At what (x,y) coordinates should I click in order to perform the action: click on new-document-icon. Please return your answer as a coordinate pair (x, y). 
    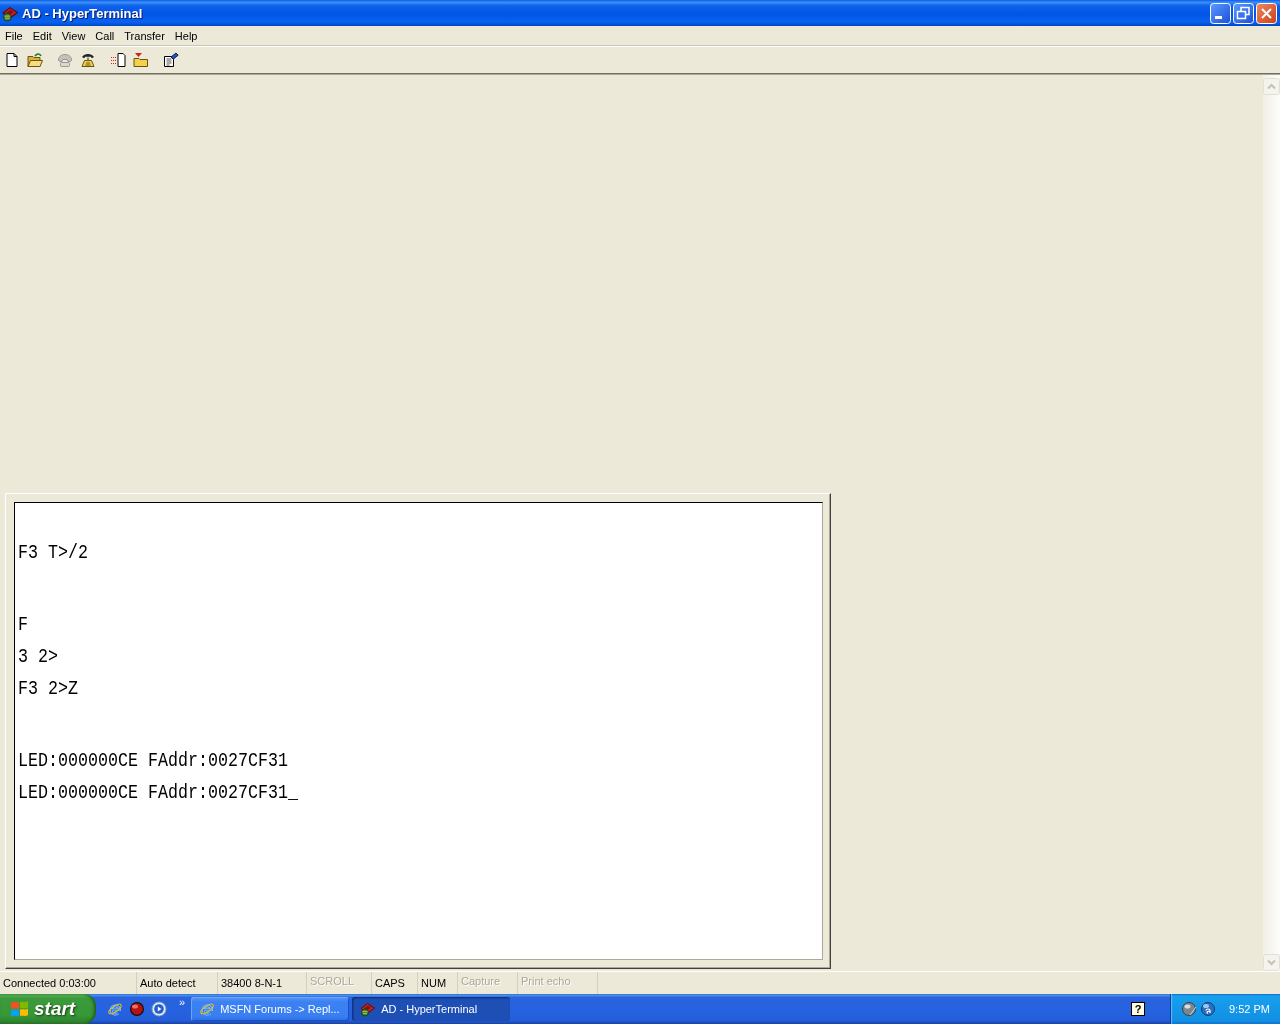
    Looking at the image, I should click on (12, 59).